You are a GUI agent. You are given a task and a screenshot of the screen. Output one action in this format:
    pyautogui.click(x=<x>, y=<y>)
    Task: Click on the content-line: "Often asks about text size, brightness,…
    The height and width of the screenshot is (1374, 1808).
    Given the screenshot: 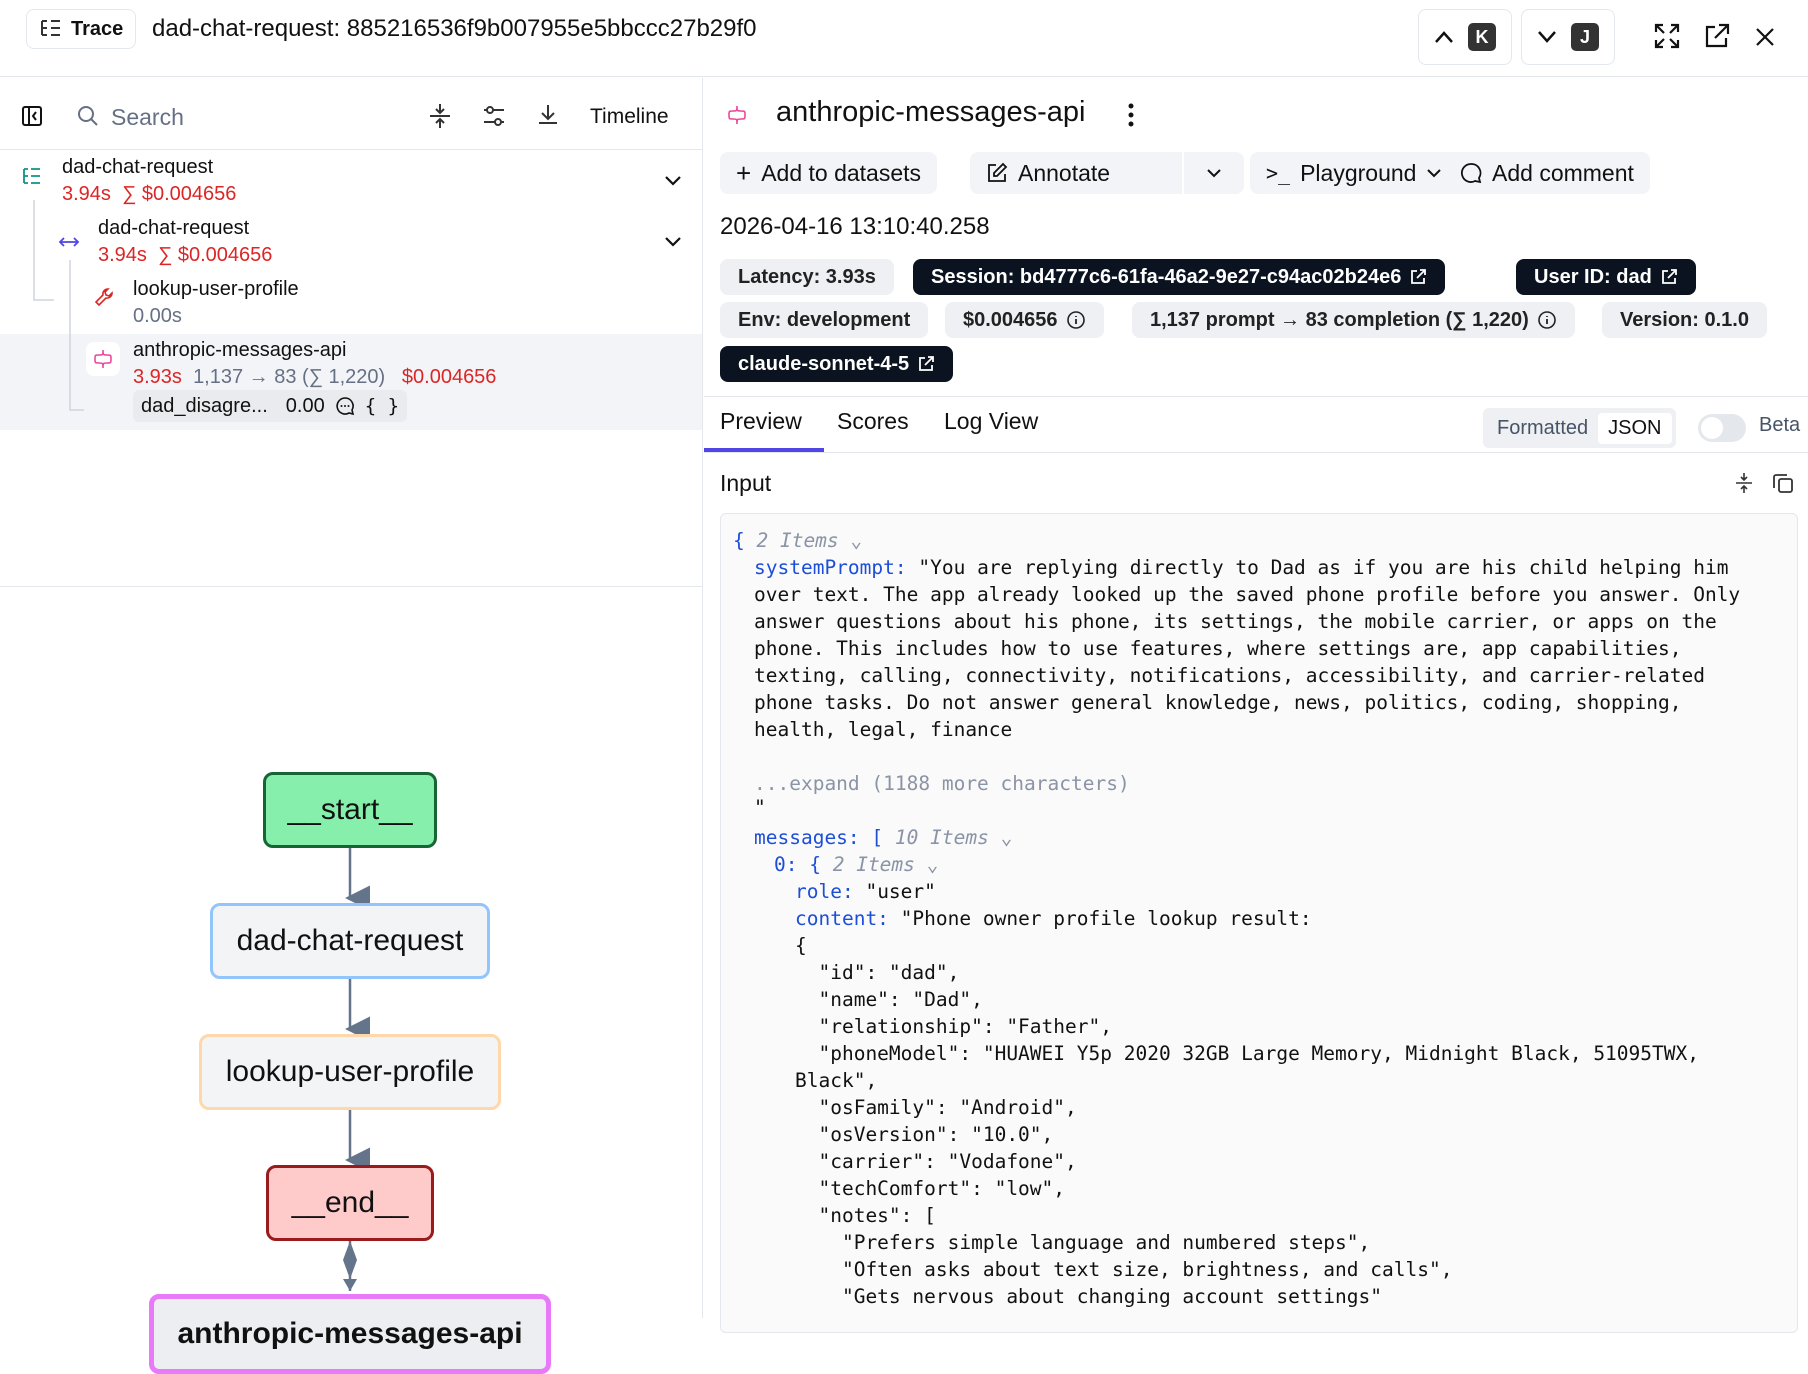 What is the action you would take?
    pyautogui.click(x=1124, y=1269)
    